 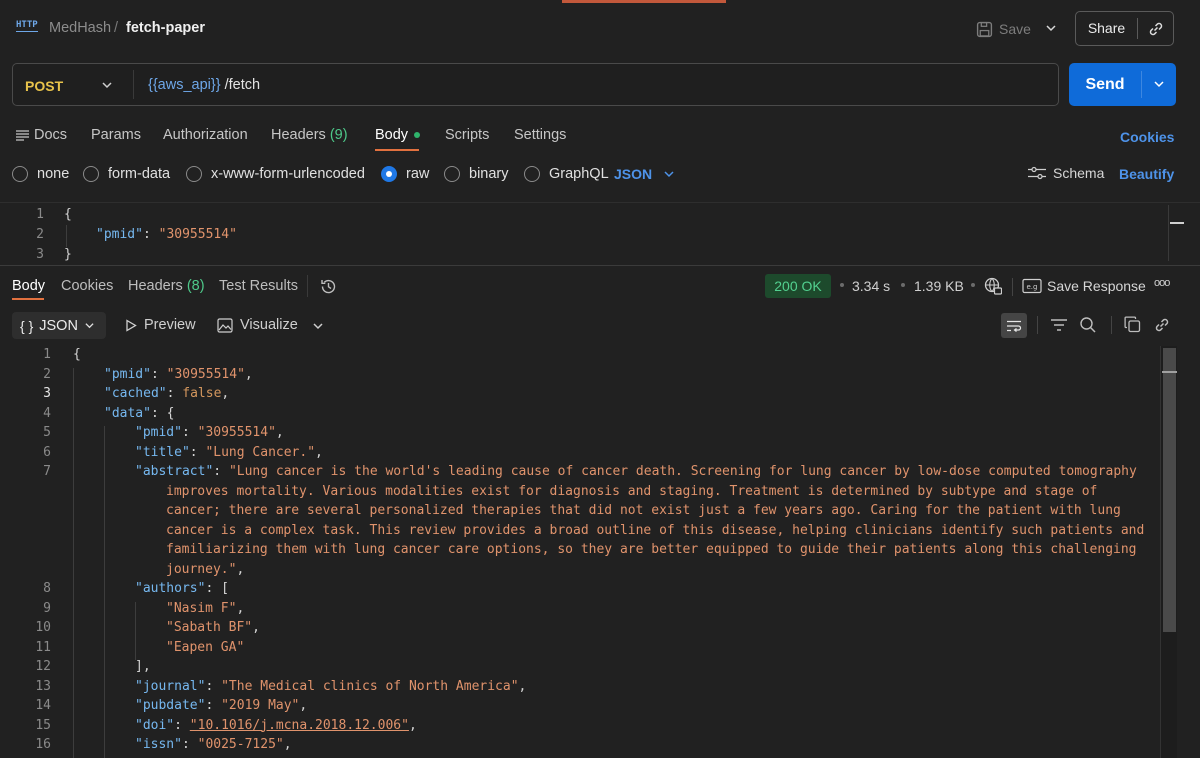 What do you see at coordinates (229, 452) in the screenshot?
I see `code-line: "title": "Lung Cancer.",` at bounding box center [229, 452].